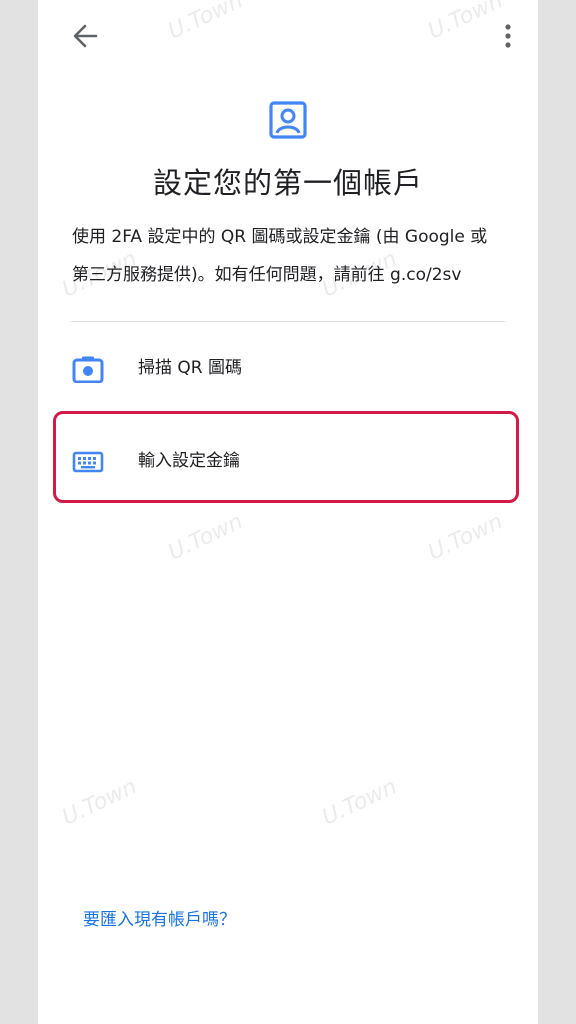 Image resolution: width=576 pixels, height=1024 pixels. What do you see at coordinates (159, 917) in the screenshot?
I see `import-accounts-link: 要匯入現有帳戶嗎？` at bounding box center [159, 917].